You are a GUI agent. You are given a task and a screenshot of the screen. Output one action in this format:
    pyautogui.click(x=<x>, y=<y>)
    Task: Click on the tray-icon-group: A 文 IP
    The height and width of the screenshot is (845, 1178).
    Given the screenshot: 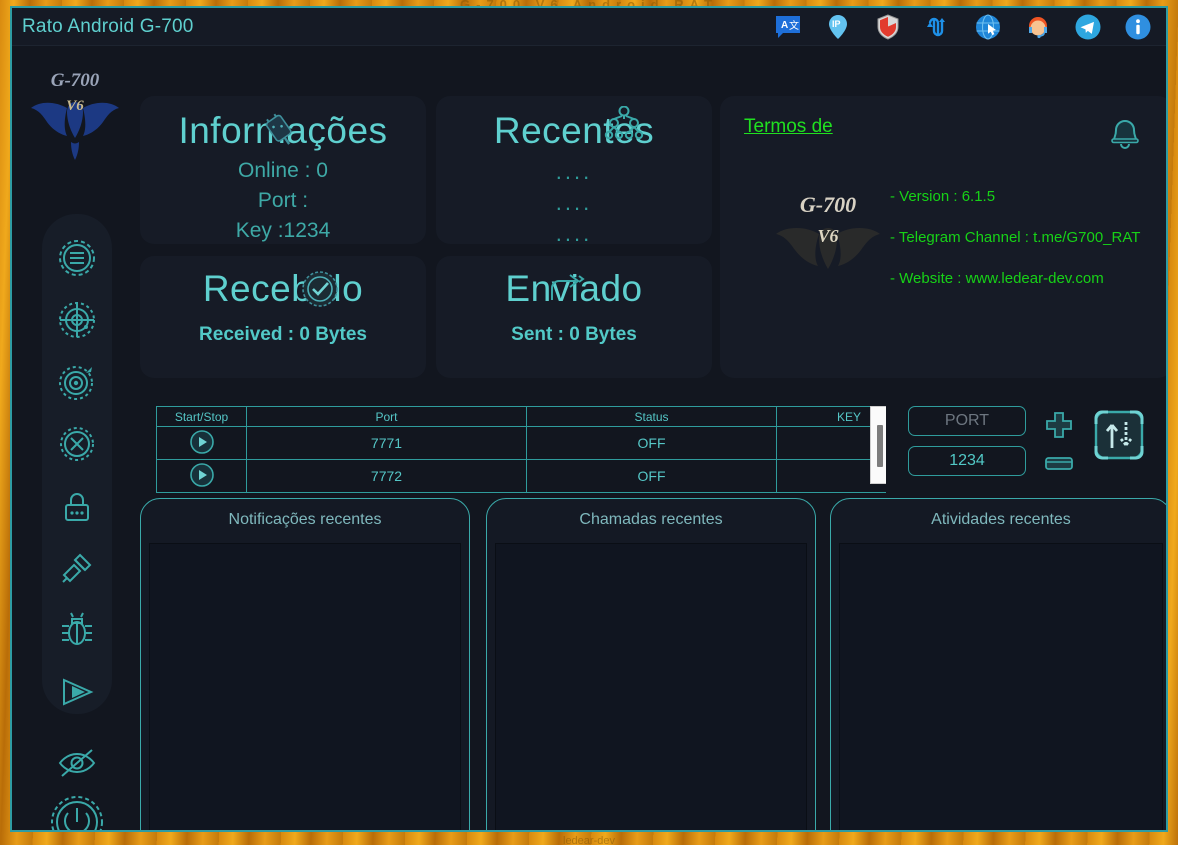 What is the action you would take?
    pyautogui.click(x=970, y=27)
    